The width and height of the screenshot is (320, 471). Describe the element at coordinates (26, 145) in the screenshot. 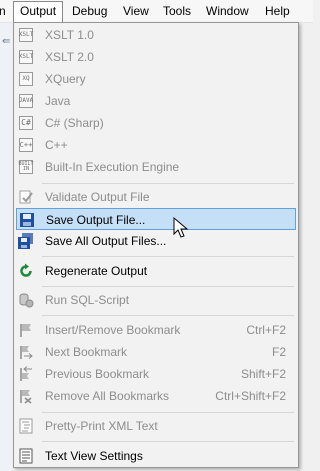

I see `cplusplus-icon: C++` at that location.